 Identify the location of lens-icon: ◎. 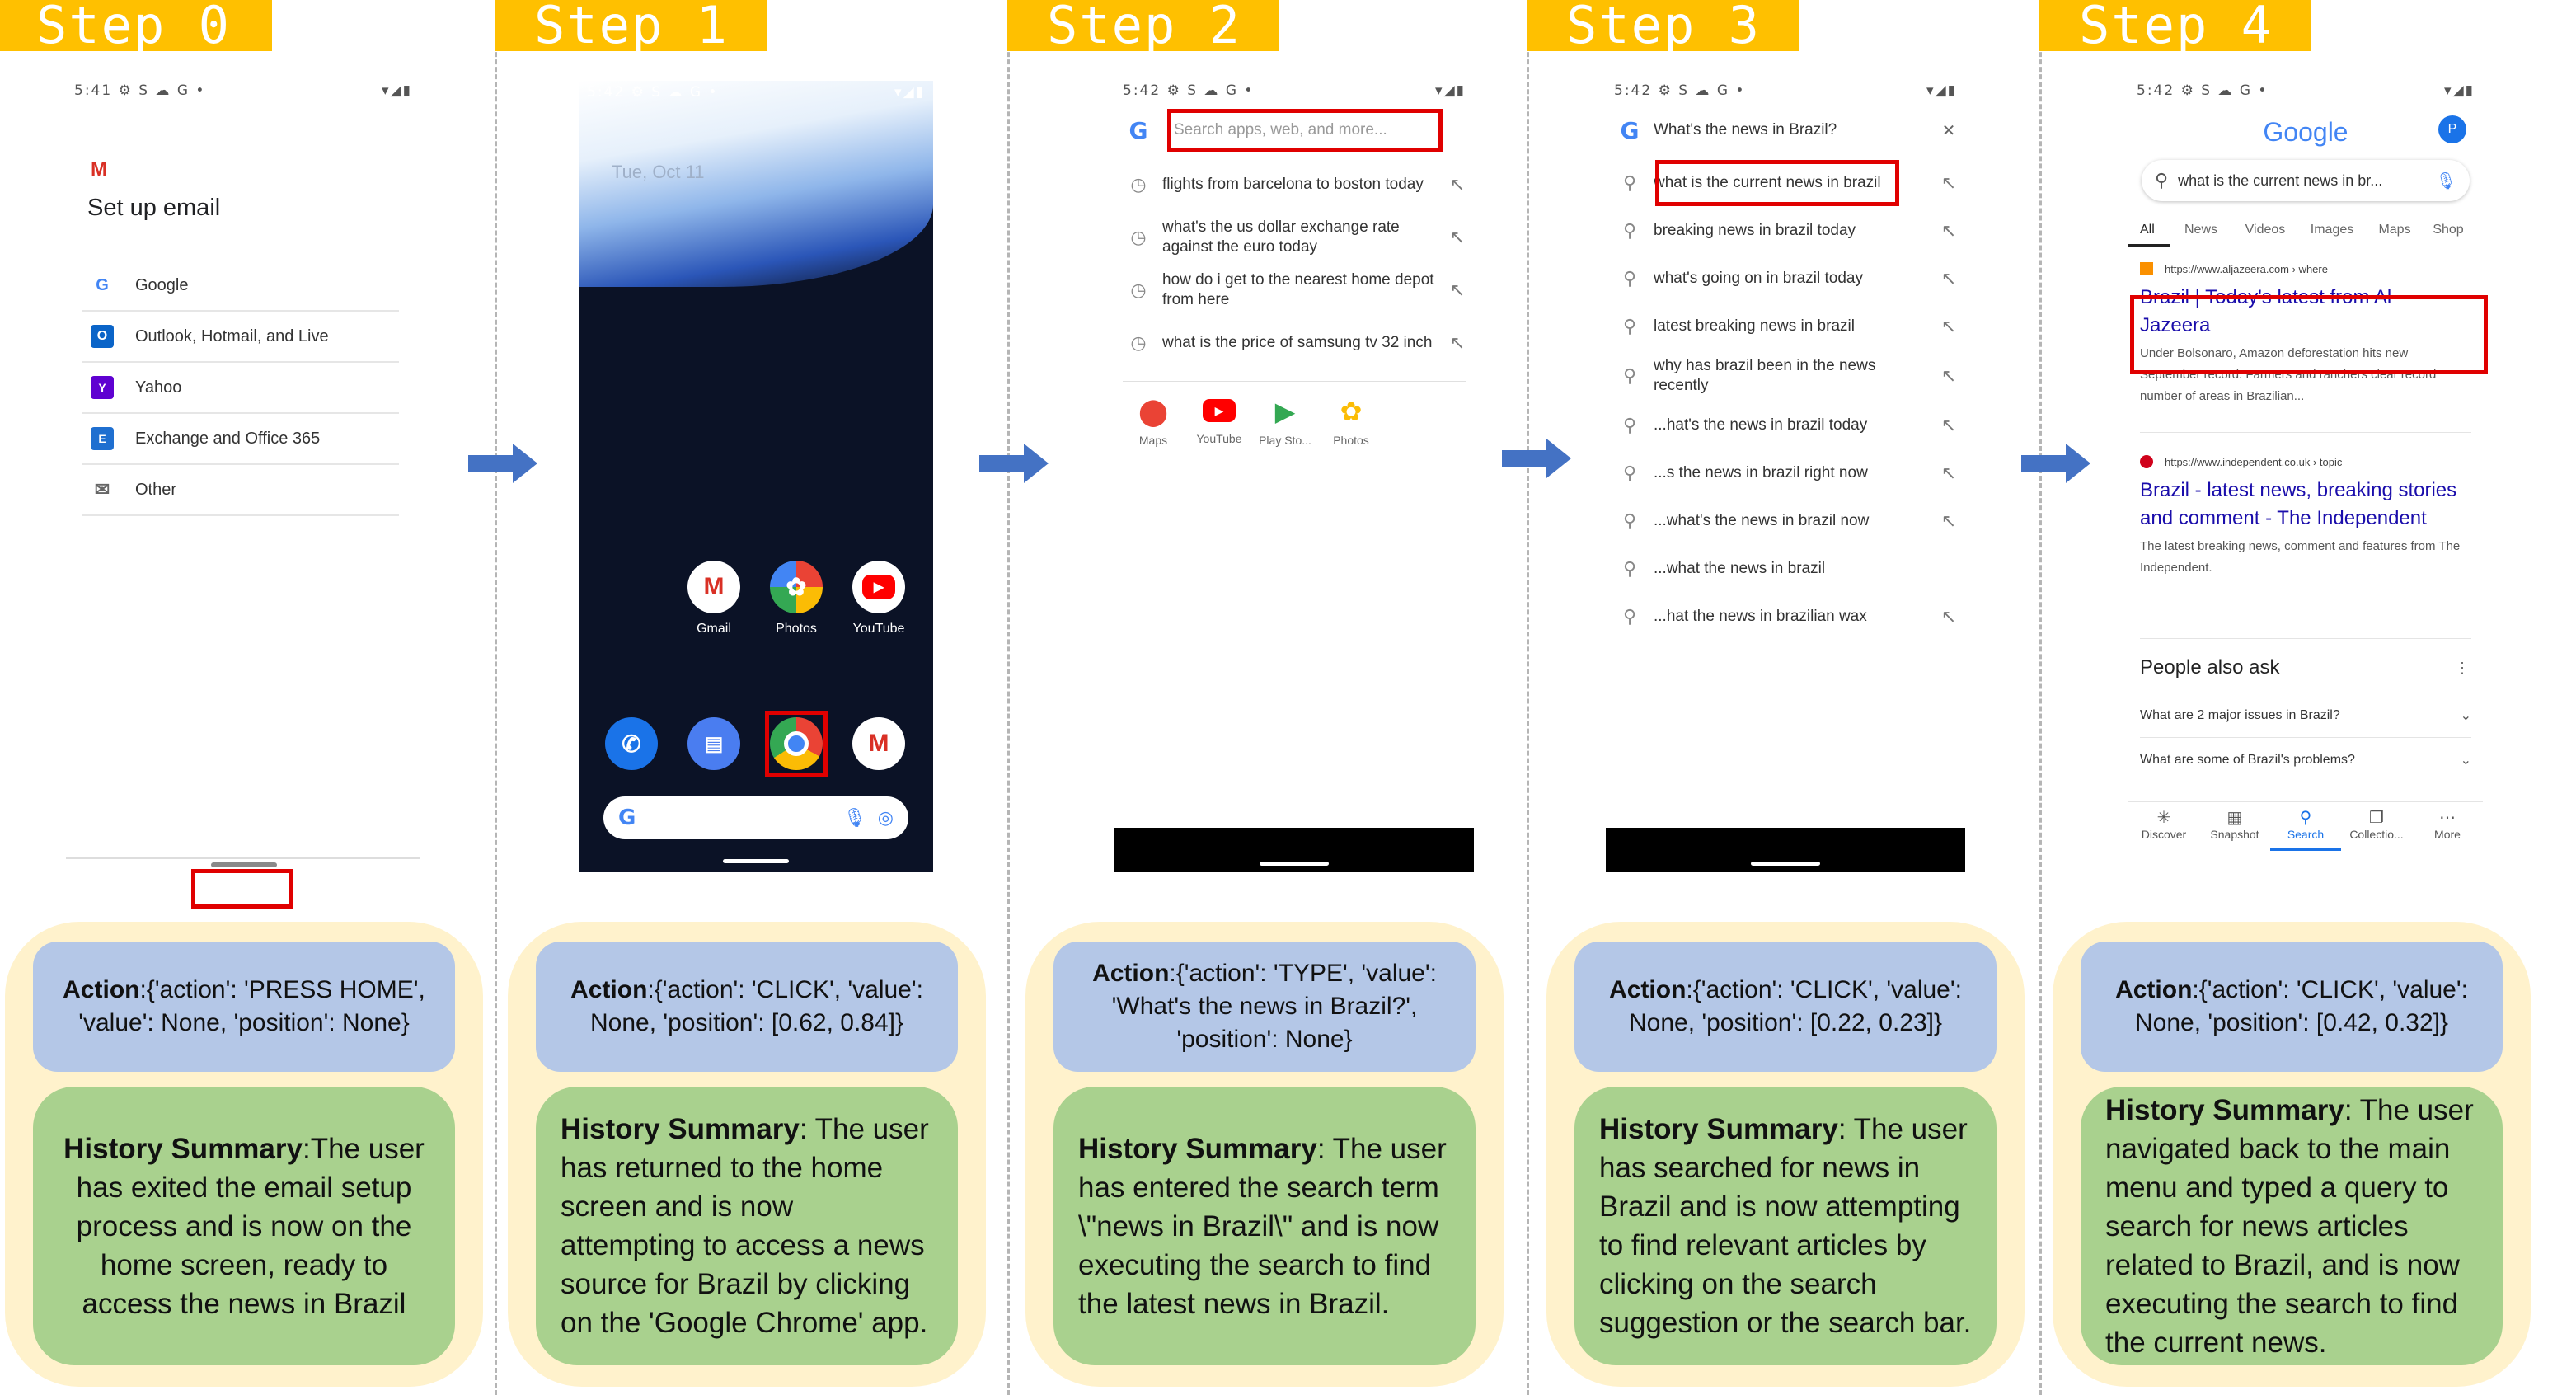
(886, 818).